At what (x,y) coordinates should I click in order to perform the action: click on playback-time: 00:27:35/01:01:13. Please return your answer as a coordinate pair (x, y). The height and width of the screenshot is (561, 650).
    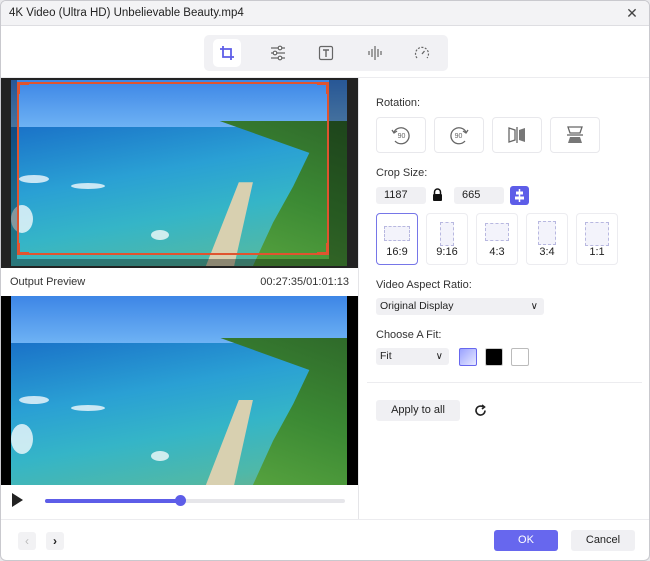
    Looking at the image, I should click on (304, 282).